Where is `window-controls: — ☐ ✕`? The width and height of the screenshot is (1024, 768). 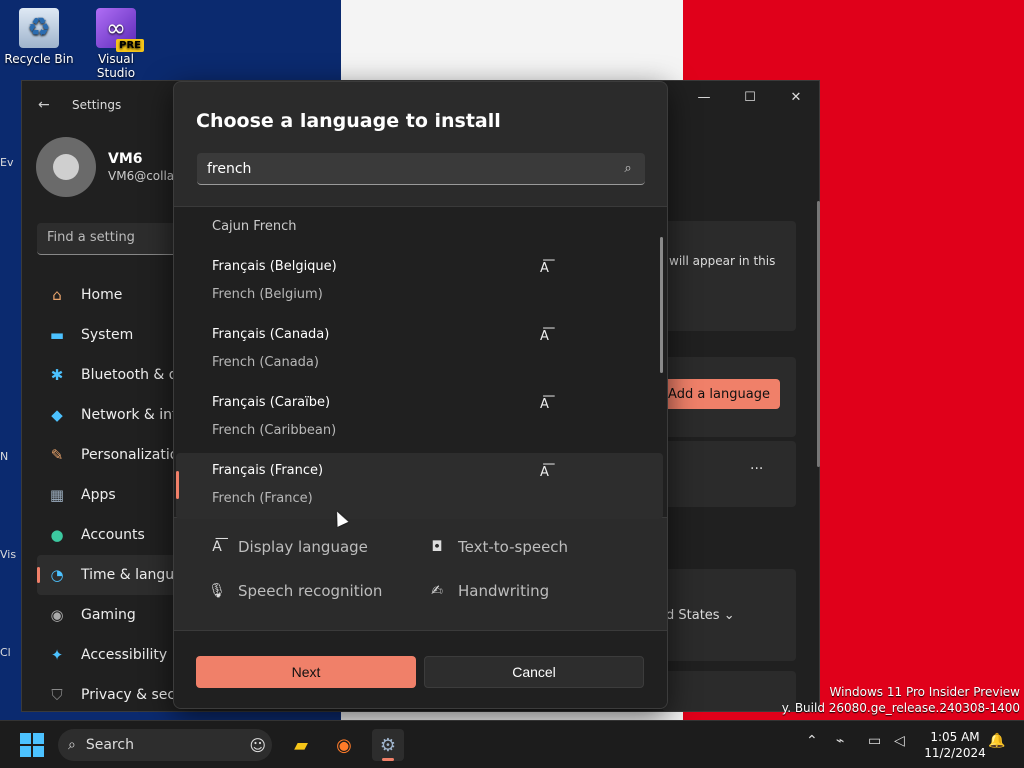 window-controls: — ☐ ✕ is located at coordinates (750, 97).